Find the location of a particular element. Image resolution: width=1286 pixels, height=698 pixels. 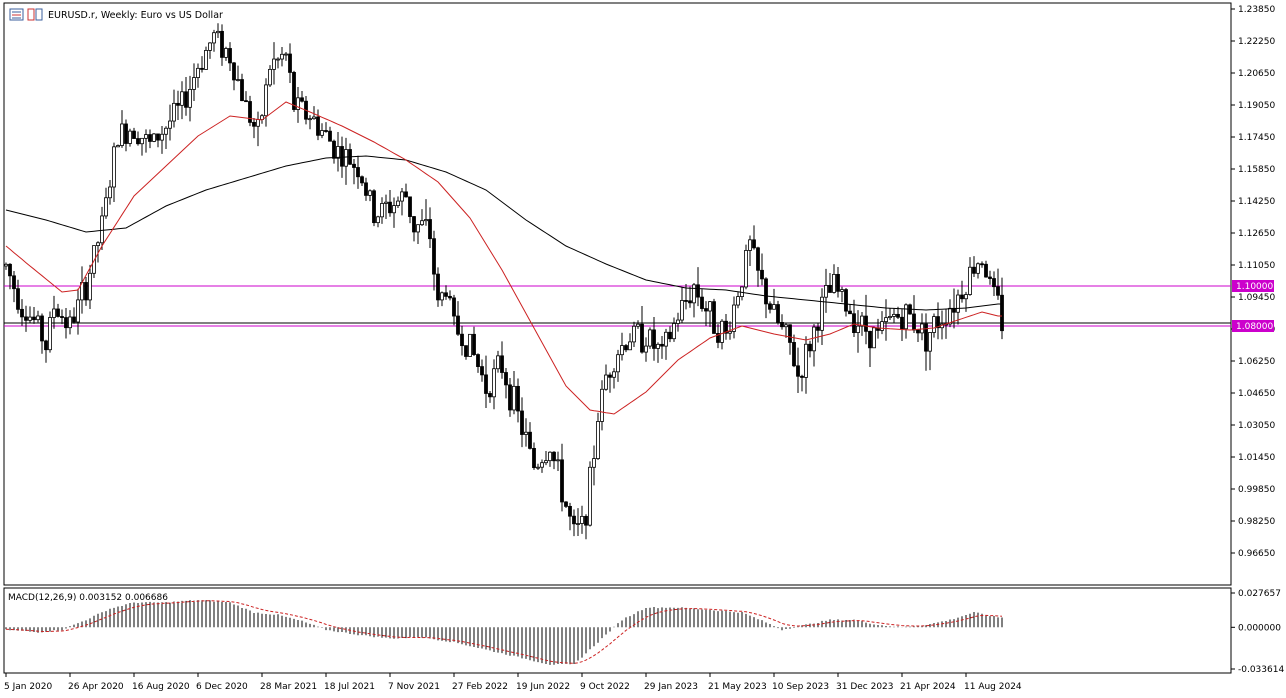

time-tick-label: 27 Feb 2022 is located at coordinates (480, 687).